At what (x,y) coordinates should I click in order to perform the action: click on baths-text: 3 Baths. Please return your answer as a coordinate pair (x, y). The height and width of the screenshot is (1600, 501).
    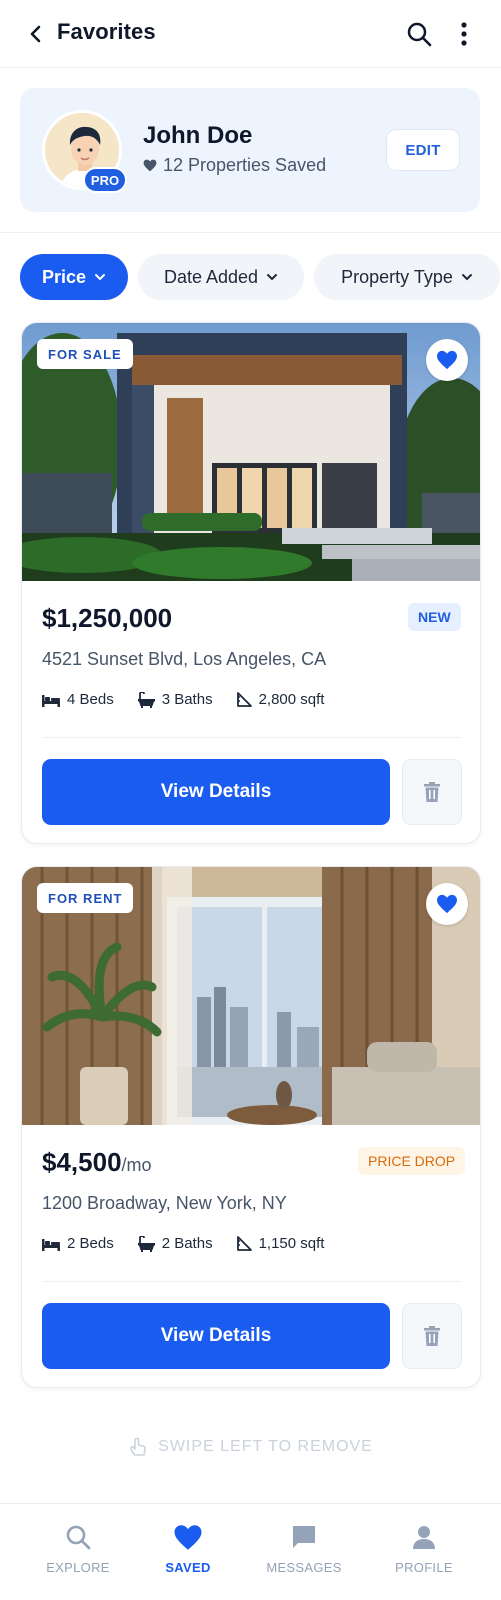
    Looking at the image, I should click on (187, 699).